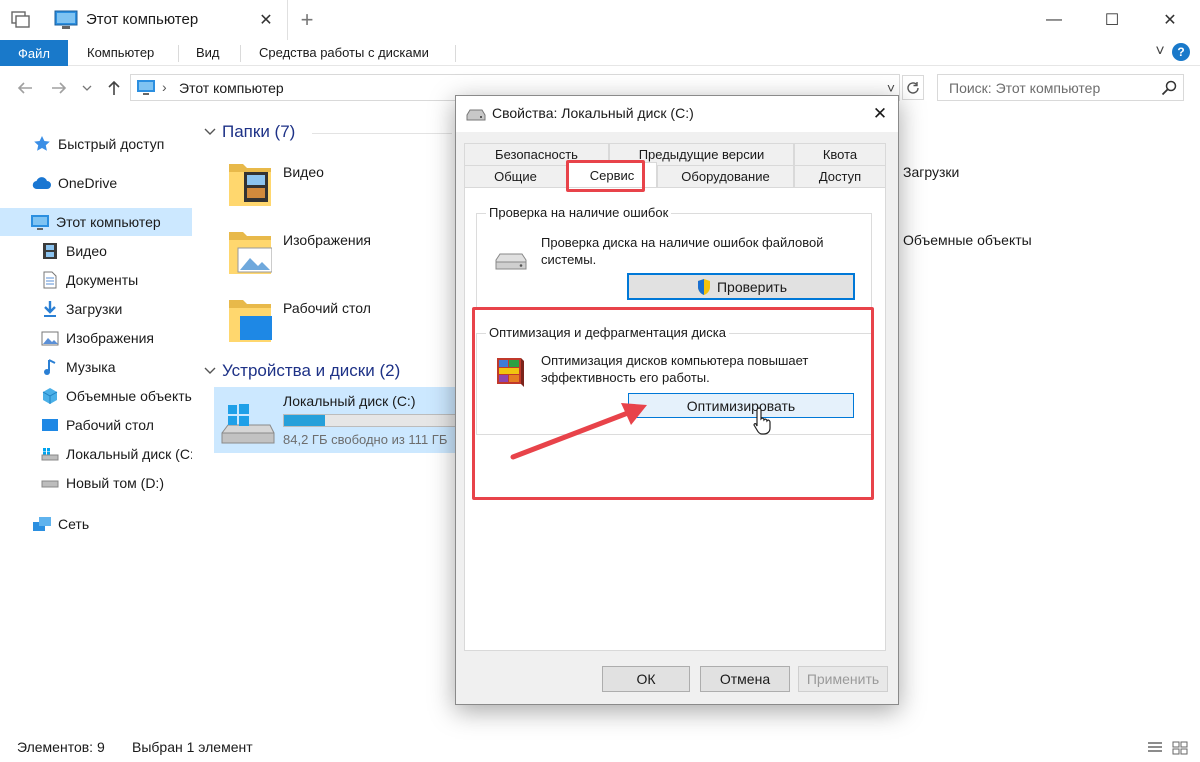  I want to click on nav-onedrive: OneDrive, so click(96, 183).